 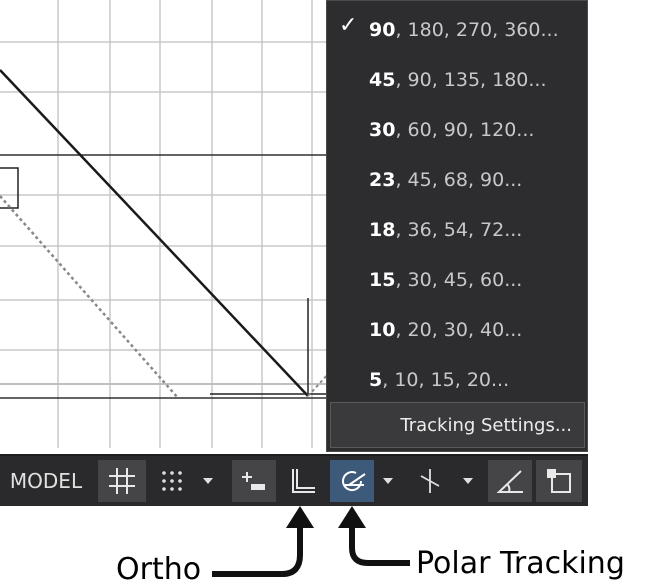 I want to click on tracking-dotted-line, so click(x=89, y=297).